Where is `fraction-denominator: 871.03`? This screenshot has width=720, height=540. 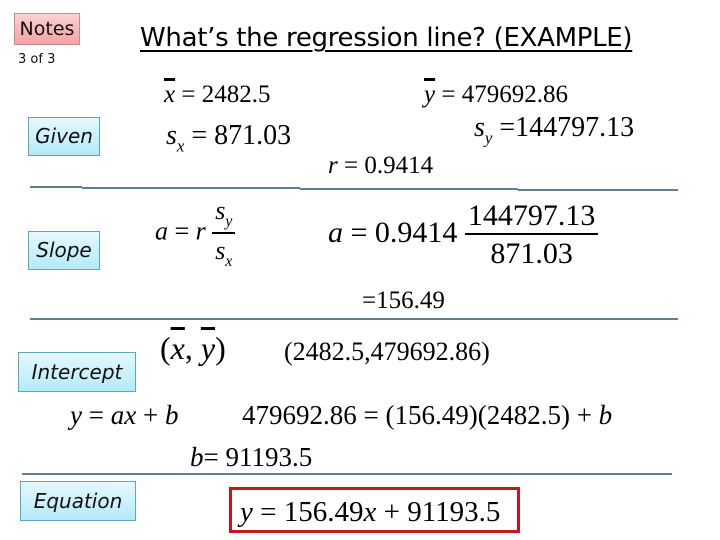
fraction-denominator: 871.03 is located at coordinates (531, 253).